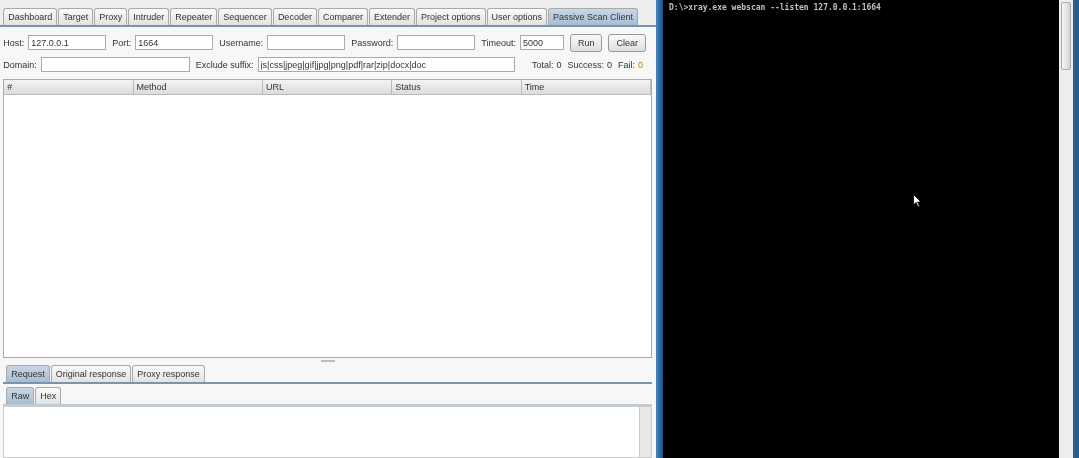 The height and width of the screenshot is (458, 1079). I want to click on input-field: js|css|jpeg|gif|jpg|png|pdf|rar|zip|docx|doc, so click(386, 64).